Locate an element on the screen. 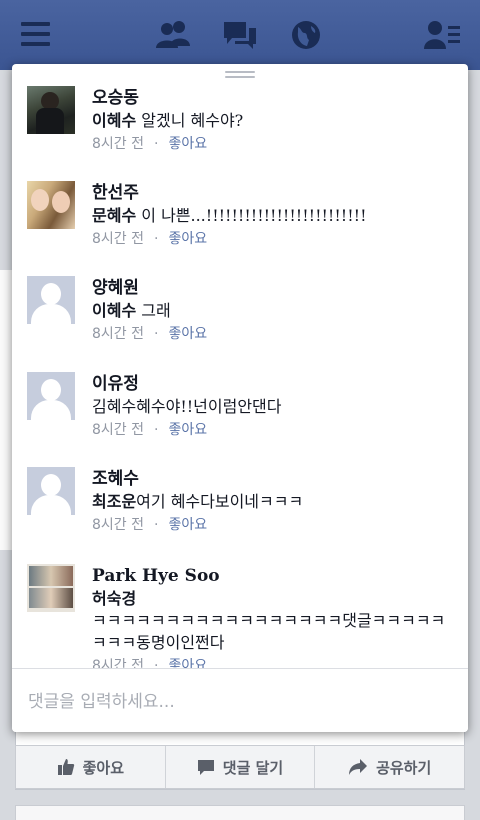  top-nav-bar is located at coordinates (240, 35).